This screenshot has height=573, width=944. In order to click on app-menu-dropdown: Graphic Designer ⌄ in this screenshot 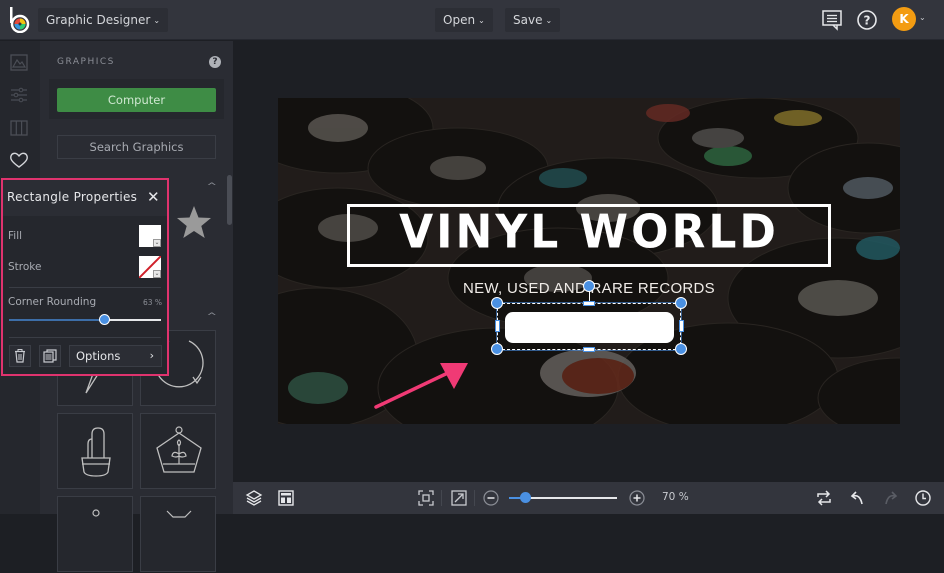, I will do `click(103, 20)`.